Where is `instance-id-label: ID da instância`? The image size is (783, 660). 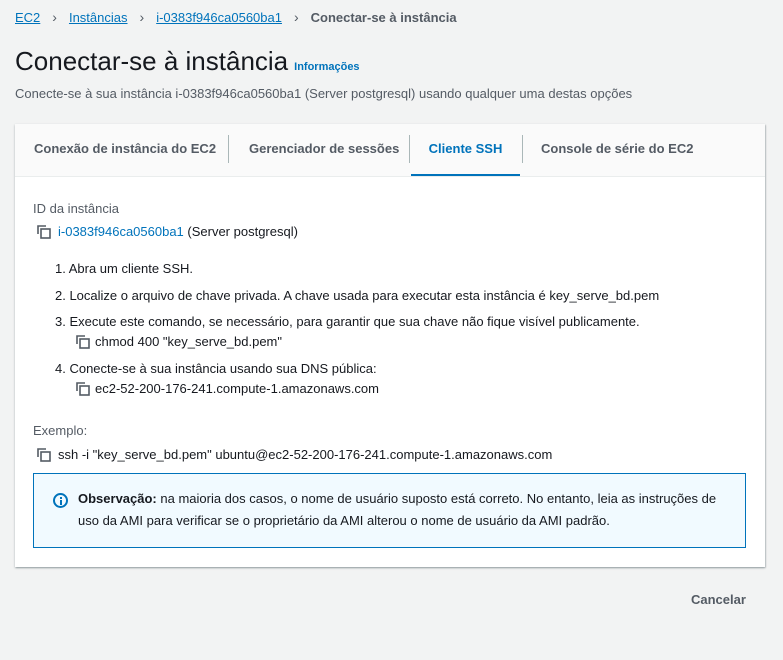
instance-id-label: ID da instância is located at coordinates (76, 208).